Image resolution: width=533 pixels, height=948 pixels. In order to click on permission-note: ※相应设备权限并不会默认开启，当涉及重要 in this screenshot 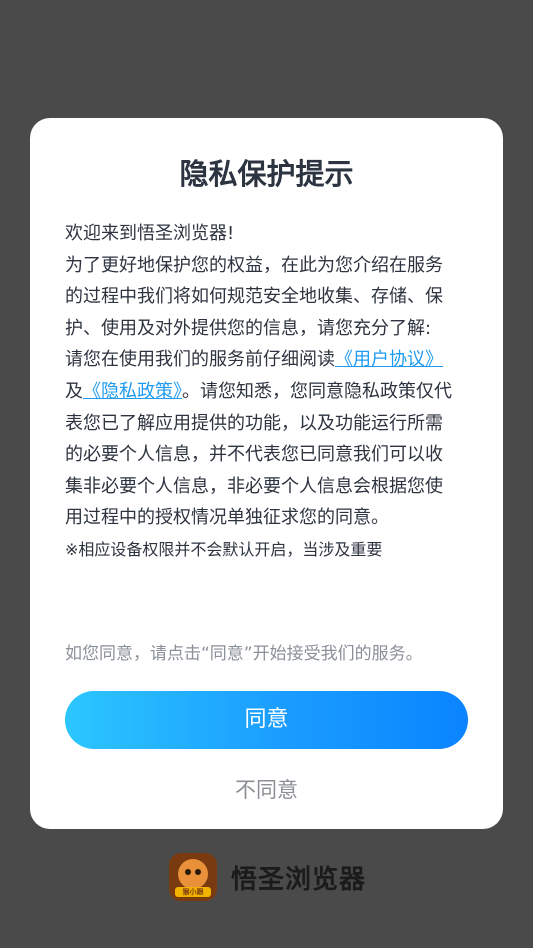, I will do `click(224, 549)`.